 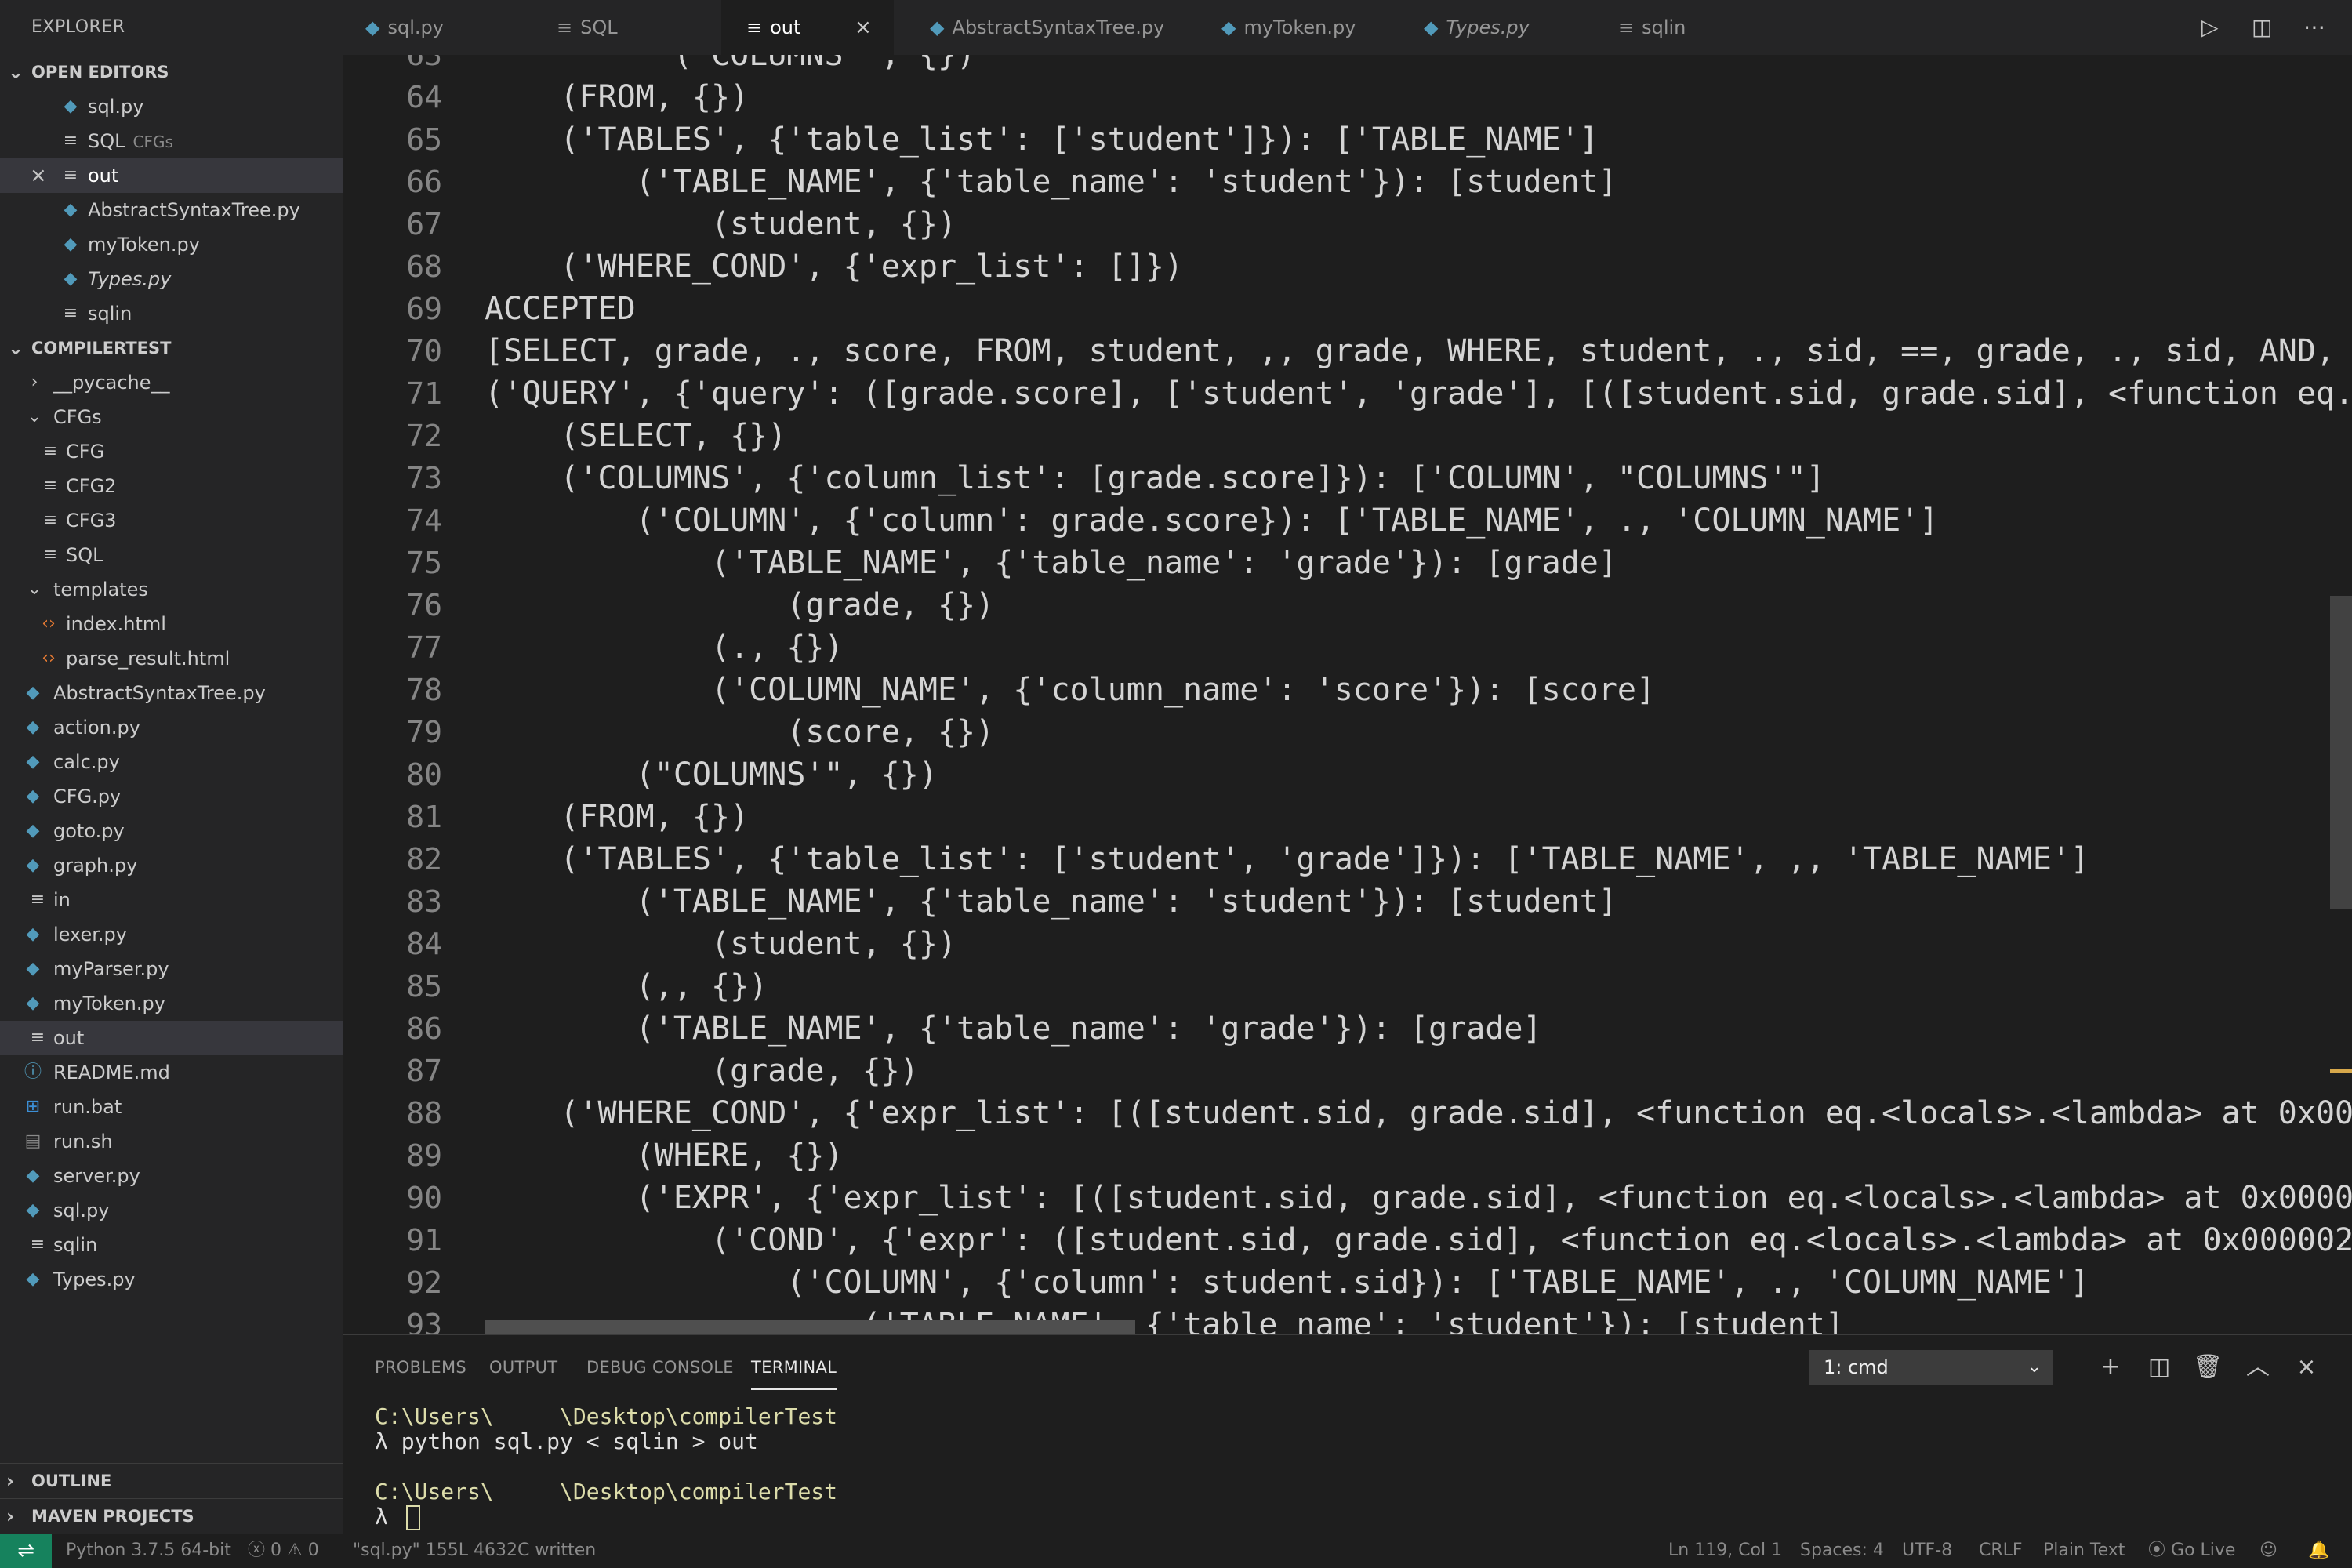 What do you see at coordinates (171, 1245) in the screenshot?
I see `file-sqlin: ≡ sqlin` at bounding box center [171, 1245].